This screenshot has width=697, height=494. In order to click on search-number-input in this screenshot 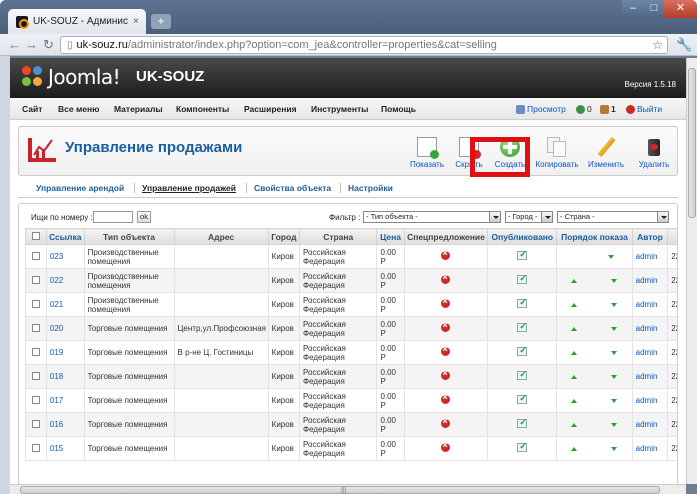, I will do `click(113, 217)`.